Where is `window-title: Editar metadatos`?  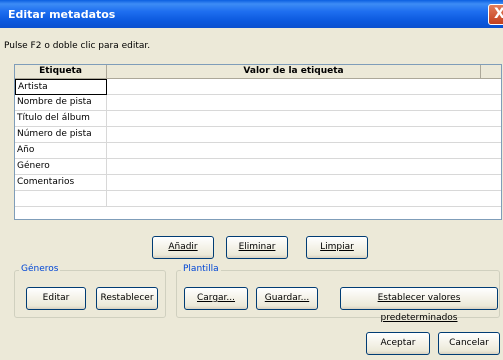
window-title: Editar metadatos is located at coordinates (62, 14).